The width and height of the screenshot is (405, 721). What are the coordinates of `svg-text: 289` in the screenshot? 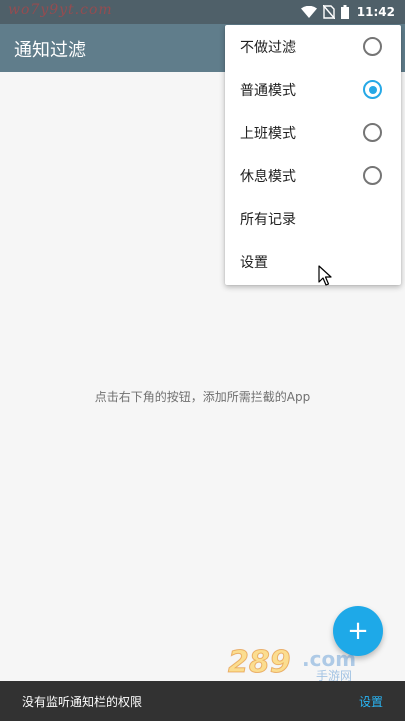 It's located at (259, 662).